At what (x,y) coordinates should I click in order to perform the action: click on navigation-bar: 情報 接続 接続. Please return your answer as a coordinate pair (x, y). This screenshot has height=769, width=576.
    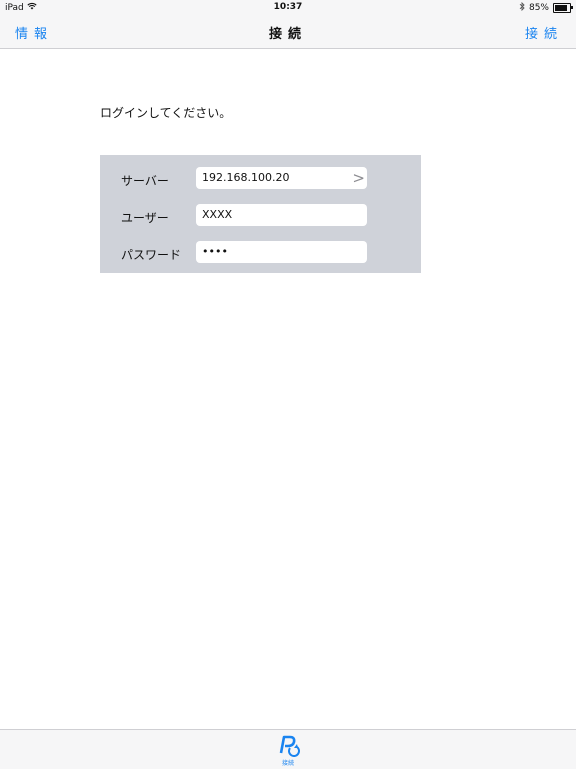
    Looking at the image, I should click on (288, 31).